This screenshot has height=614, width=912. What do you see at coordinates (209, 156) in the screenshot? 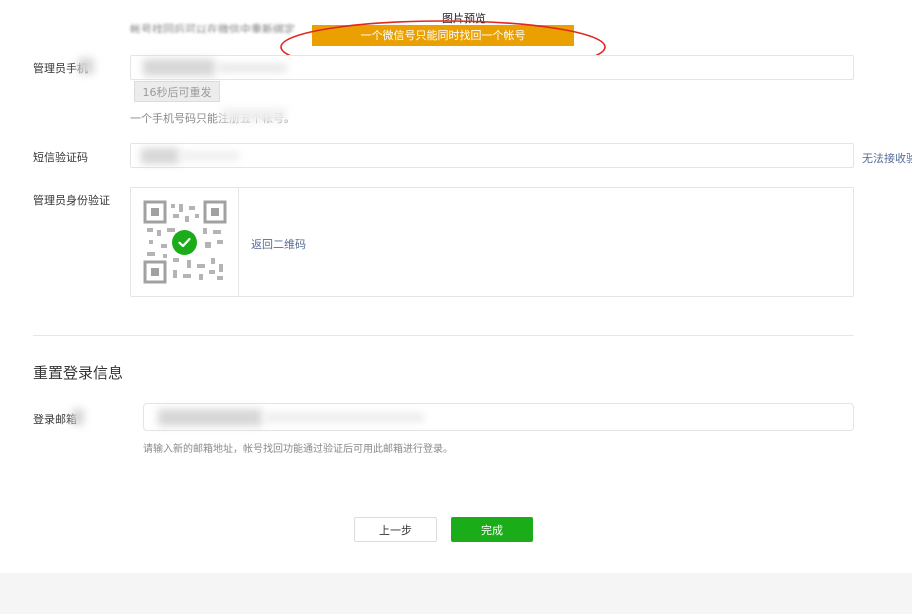
I see `sms-redaction-tail` at bounding box center [209, 156].